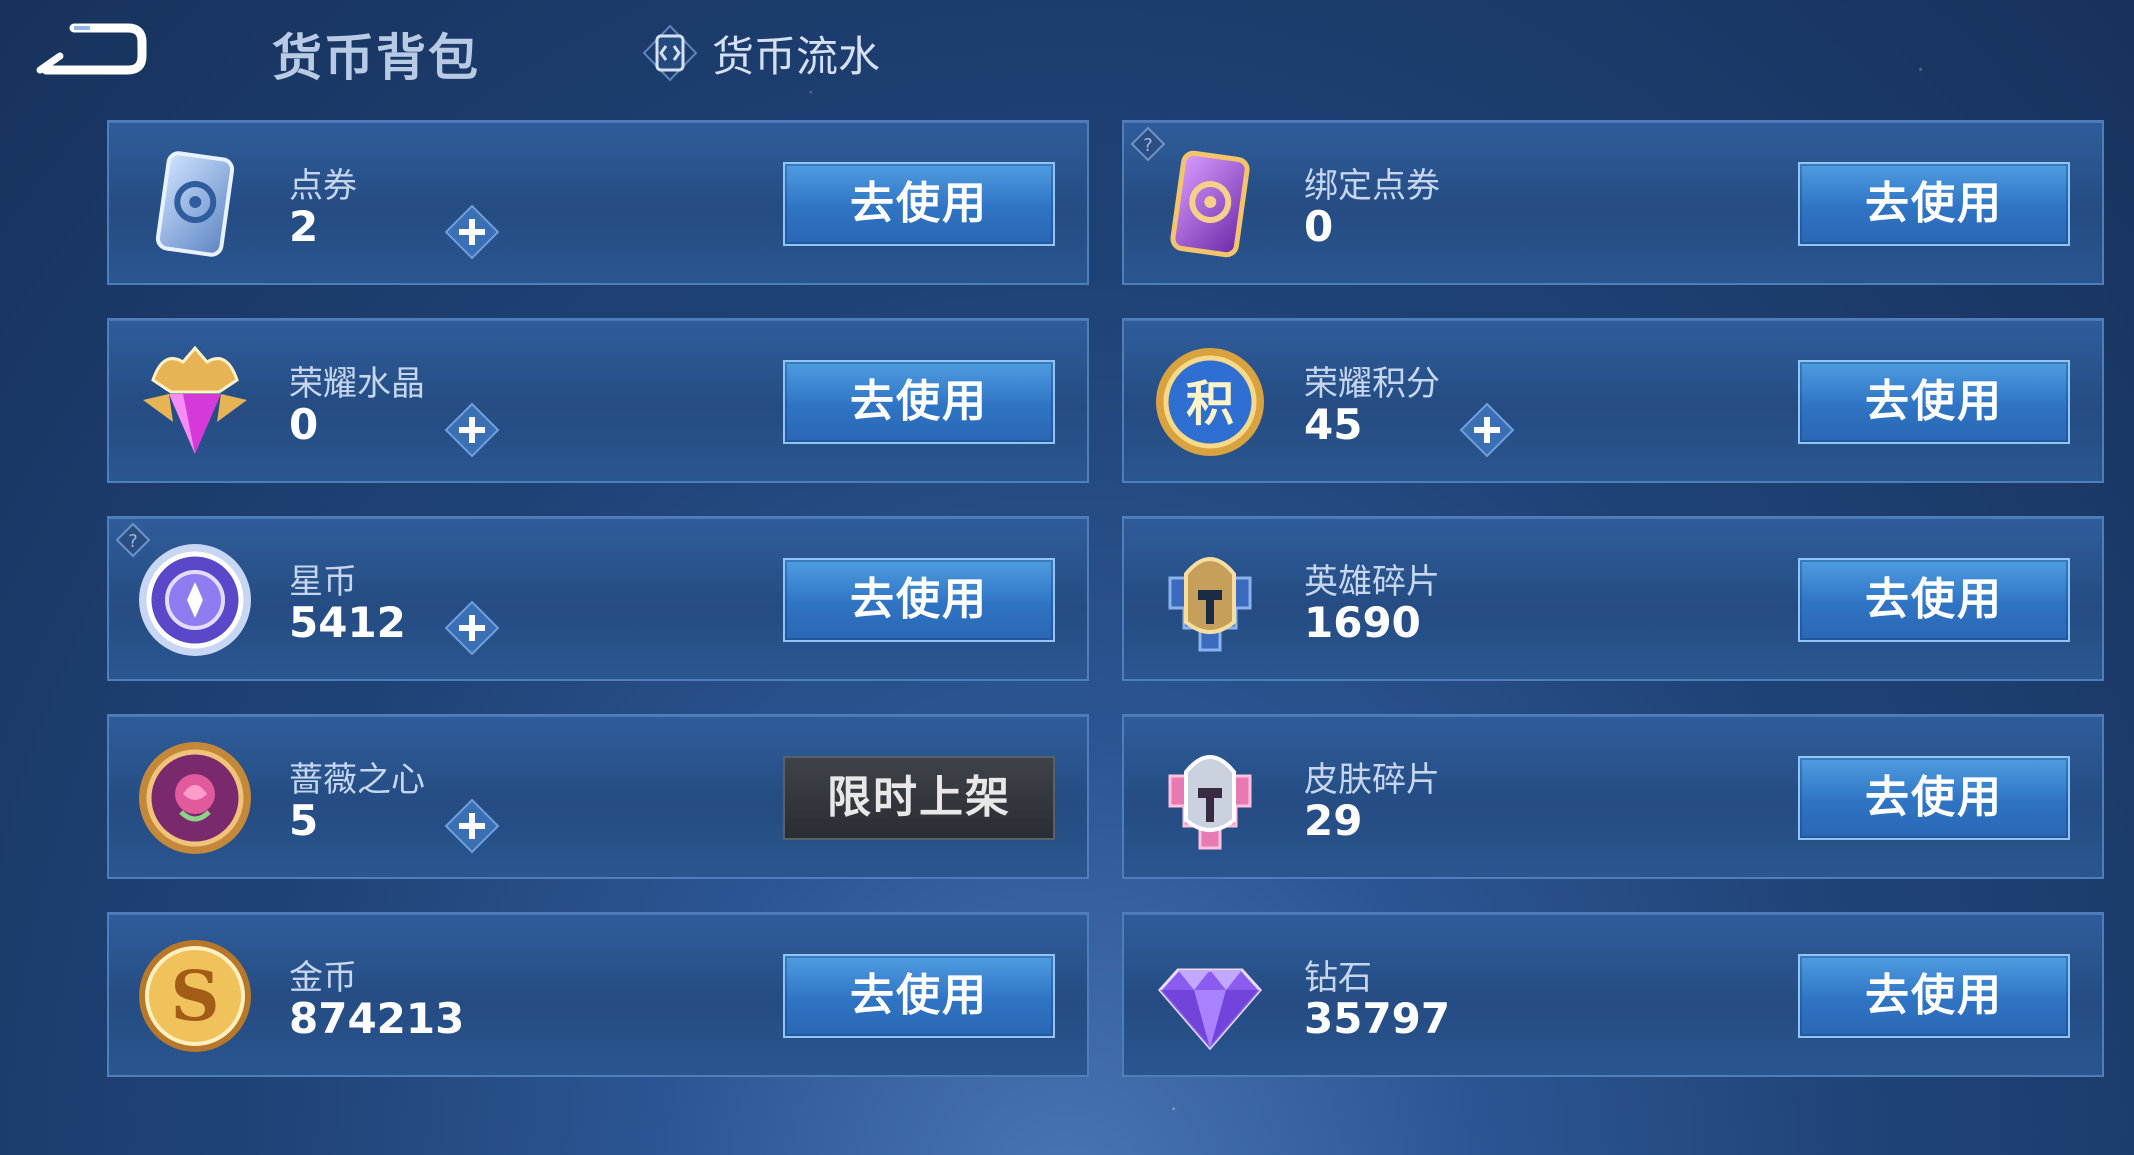 The width and height of the screenshot is (2134, 1155). I want to click on currency-amount: 1690, so click(1362, 622).